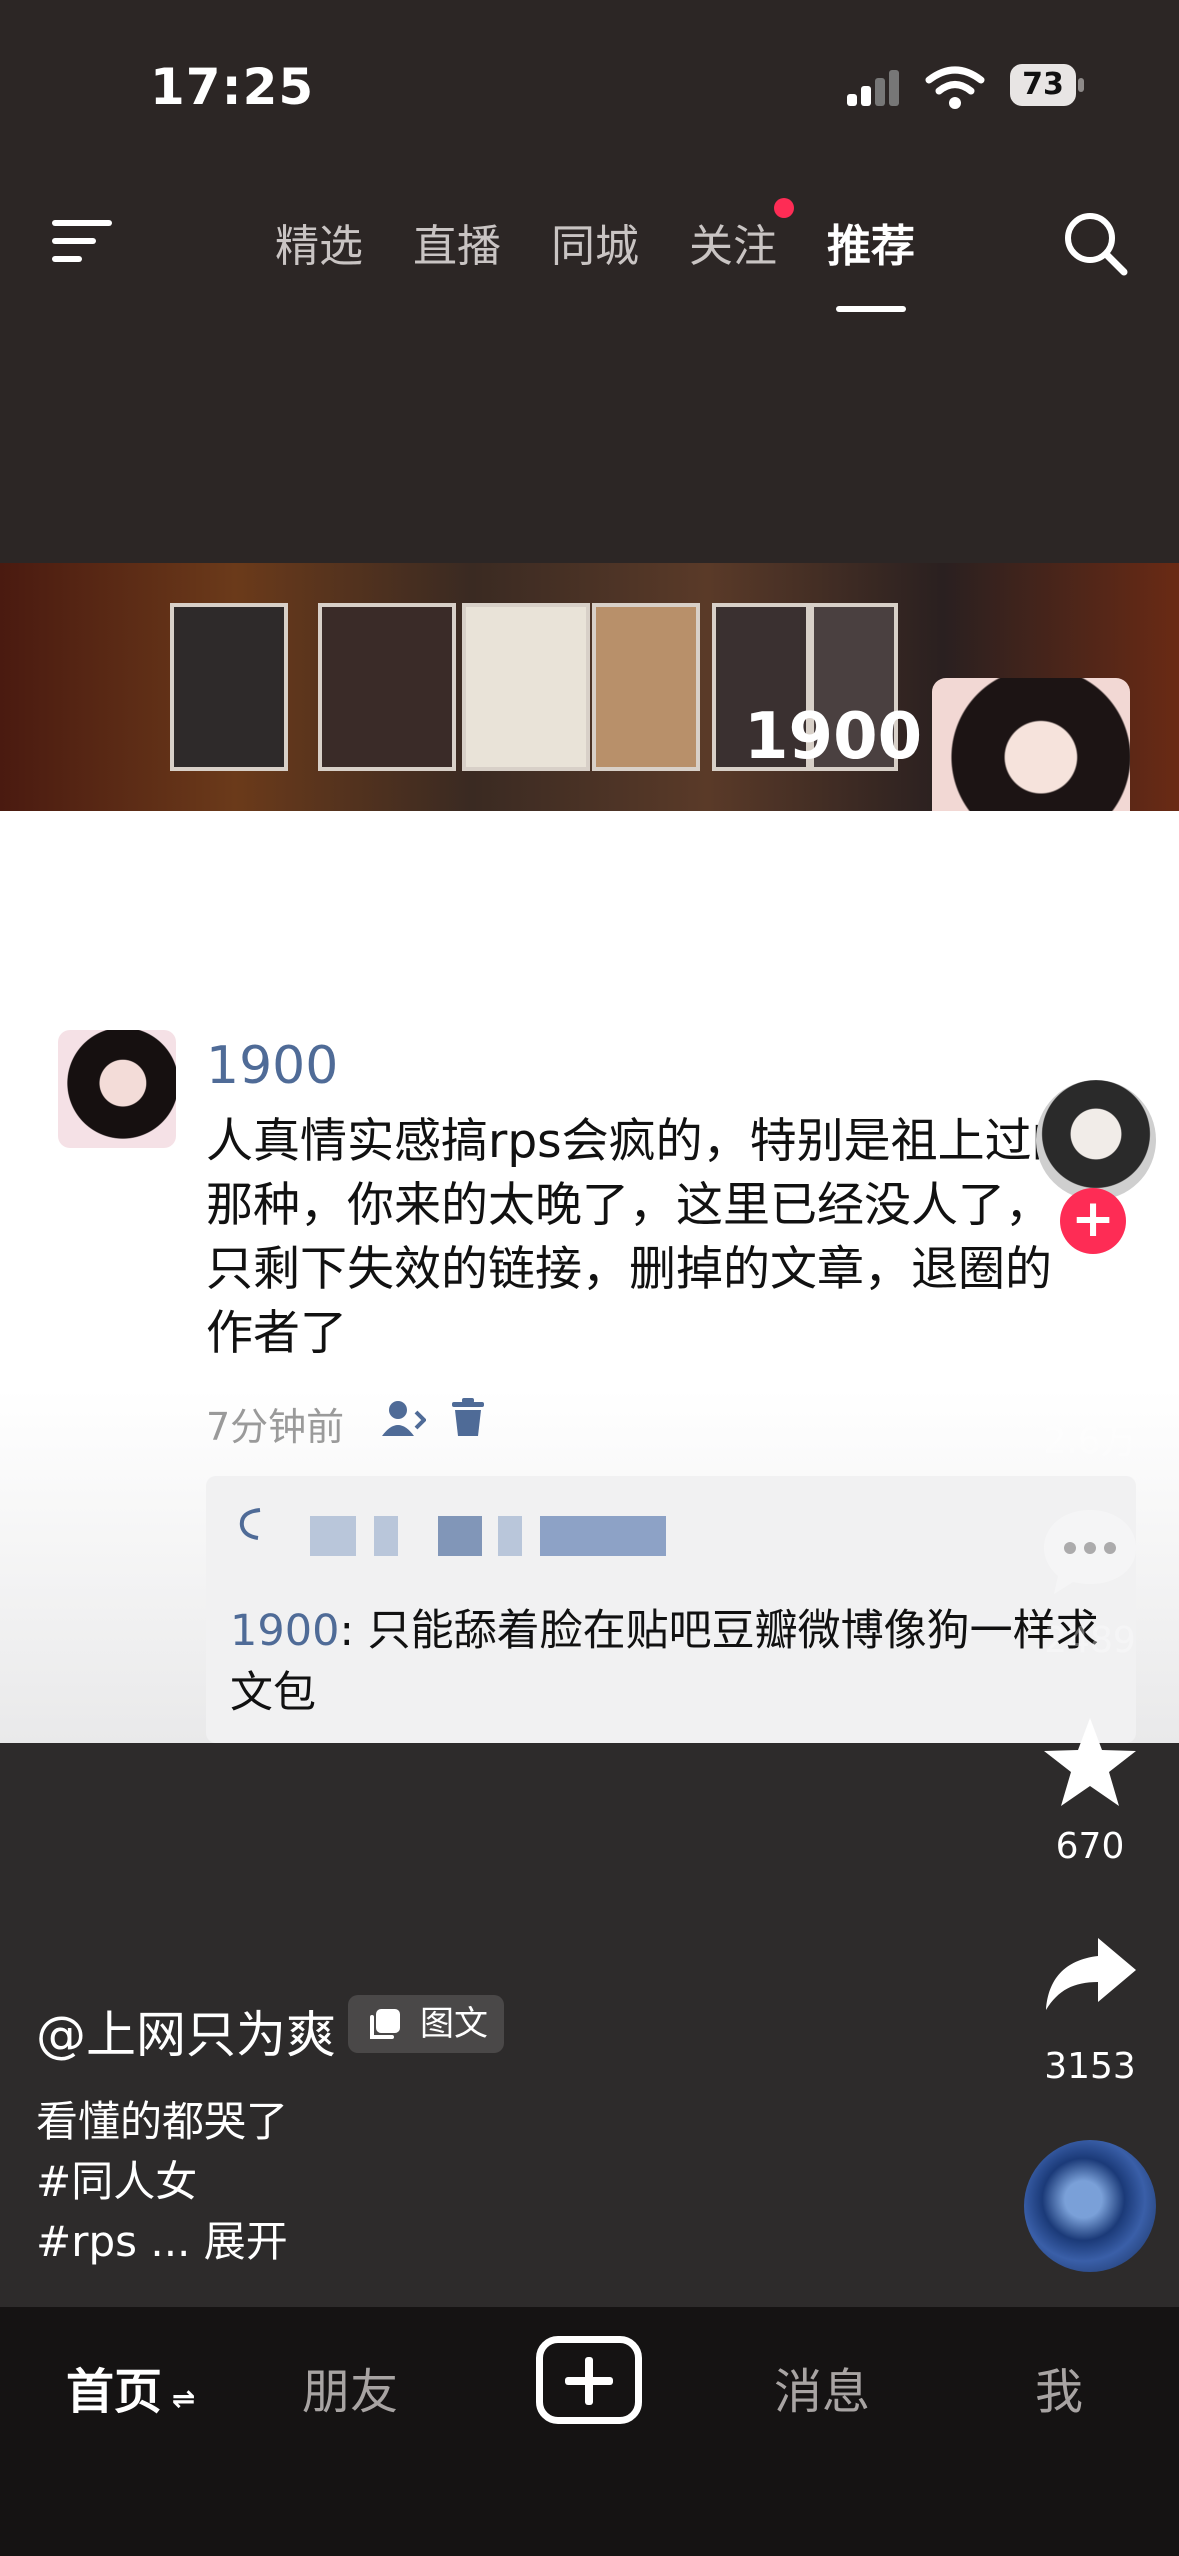 This screenshot has height=2556, width=1179. I want to click on comment-username: 1900, so click(272, 1066).